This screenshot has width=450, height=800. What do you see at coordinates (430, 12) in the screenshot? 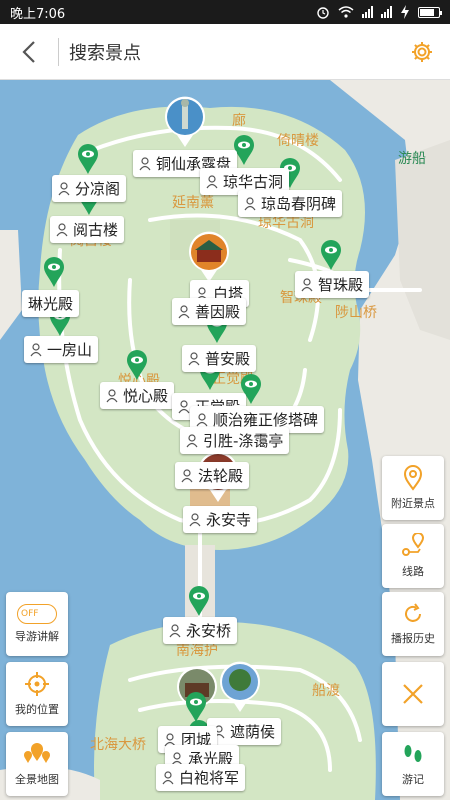
I see `battery-icon` at bounding box center [430, 12].